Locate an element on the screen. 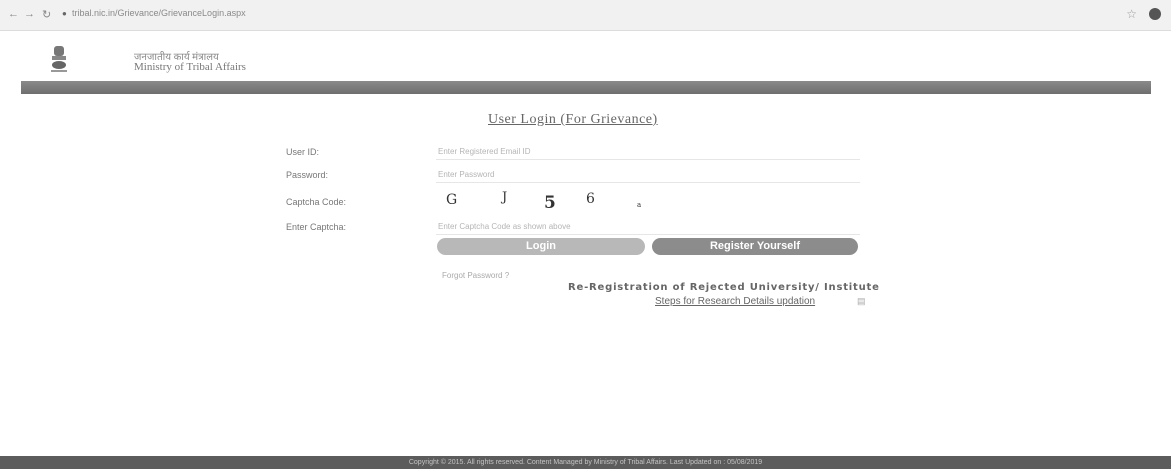  user-id-input is located at coordinates (648, 151).